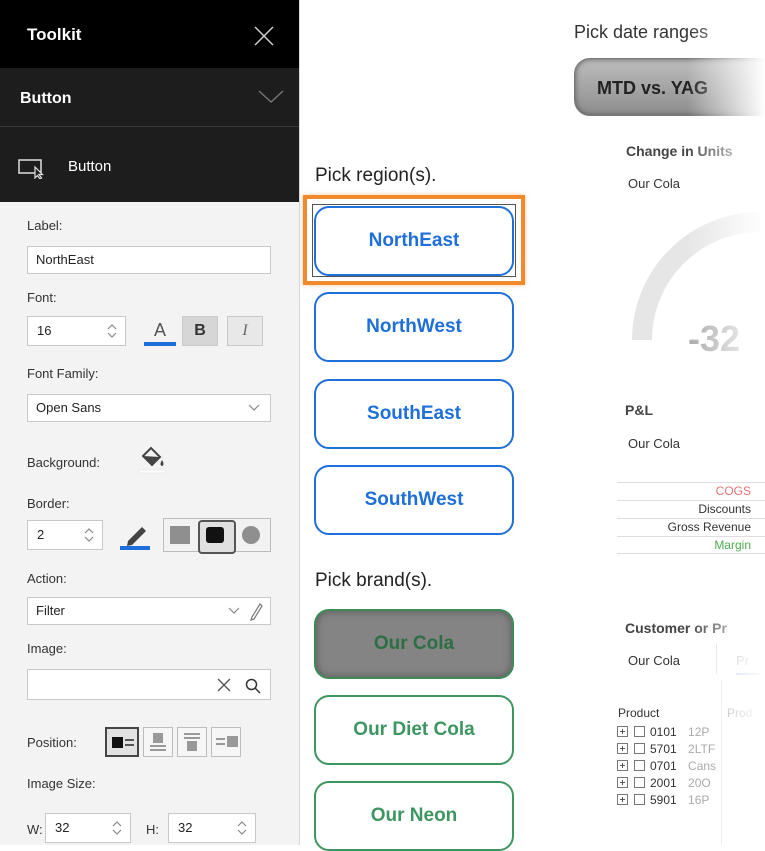  What do you see at coordinates (691, 749) in the screenshot?
I see `product-row: 5701 2LTF` at bounding box center [691, 749].